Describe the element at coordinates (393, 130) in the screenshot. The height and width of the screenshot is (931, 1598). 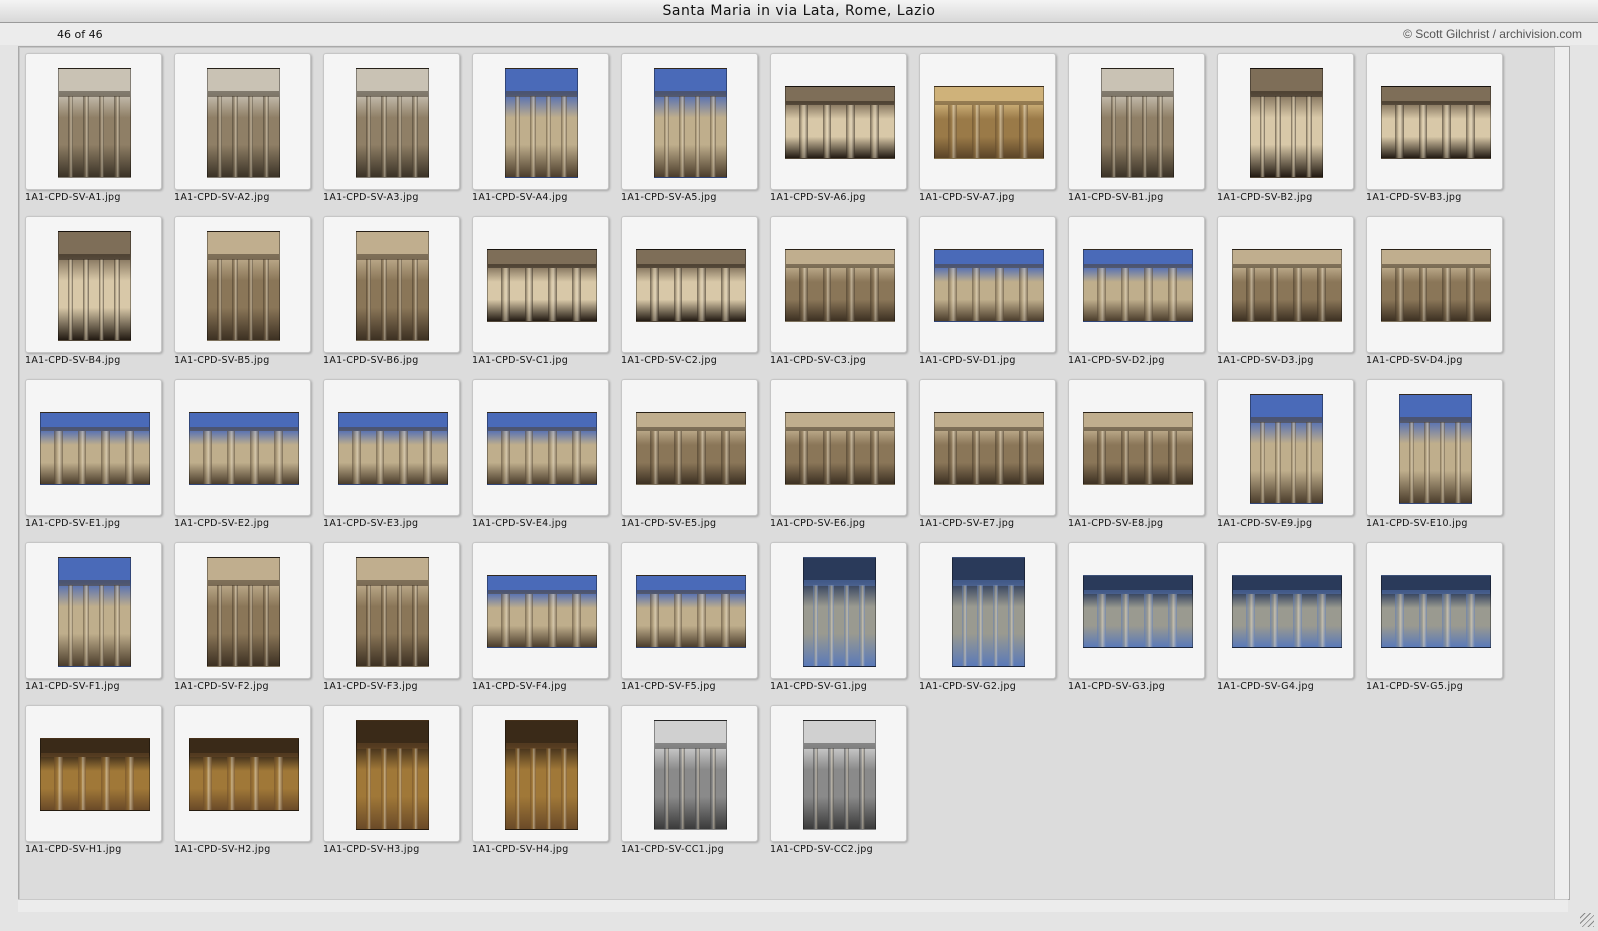
I see `thumbnail-item: 1A1-CPD-SV-A3.jpg` at that location.